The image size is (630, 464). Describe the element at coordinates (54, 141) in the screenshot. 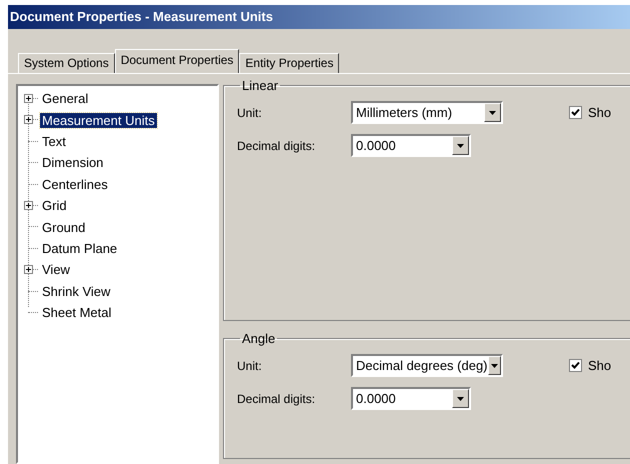

I see `tree-item: Text` at that location.